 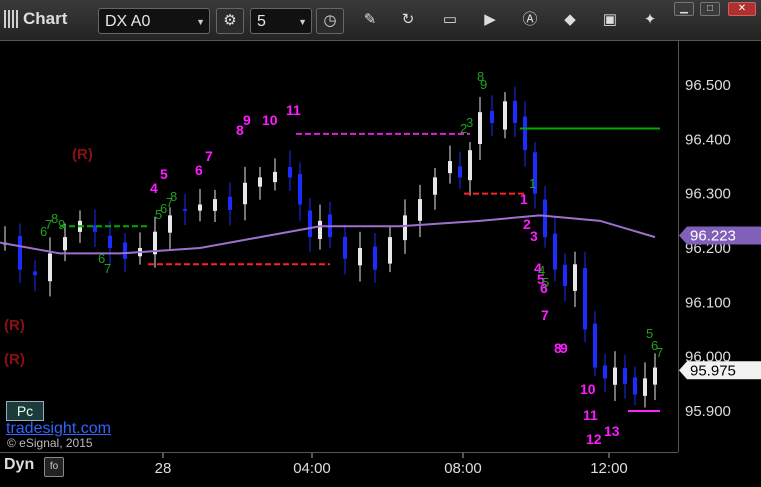 What do you see at coordinates (710, 9) in the screenshot?
I see `maximize-button: □` at bounding box center [710, 9].